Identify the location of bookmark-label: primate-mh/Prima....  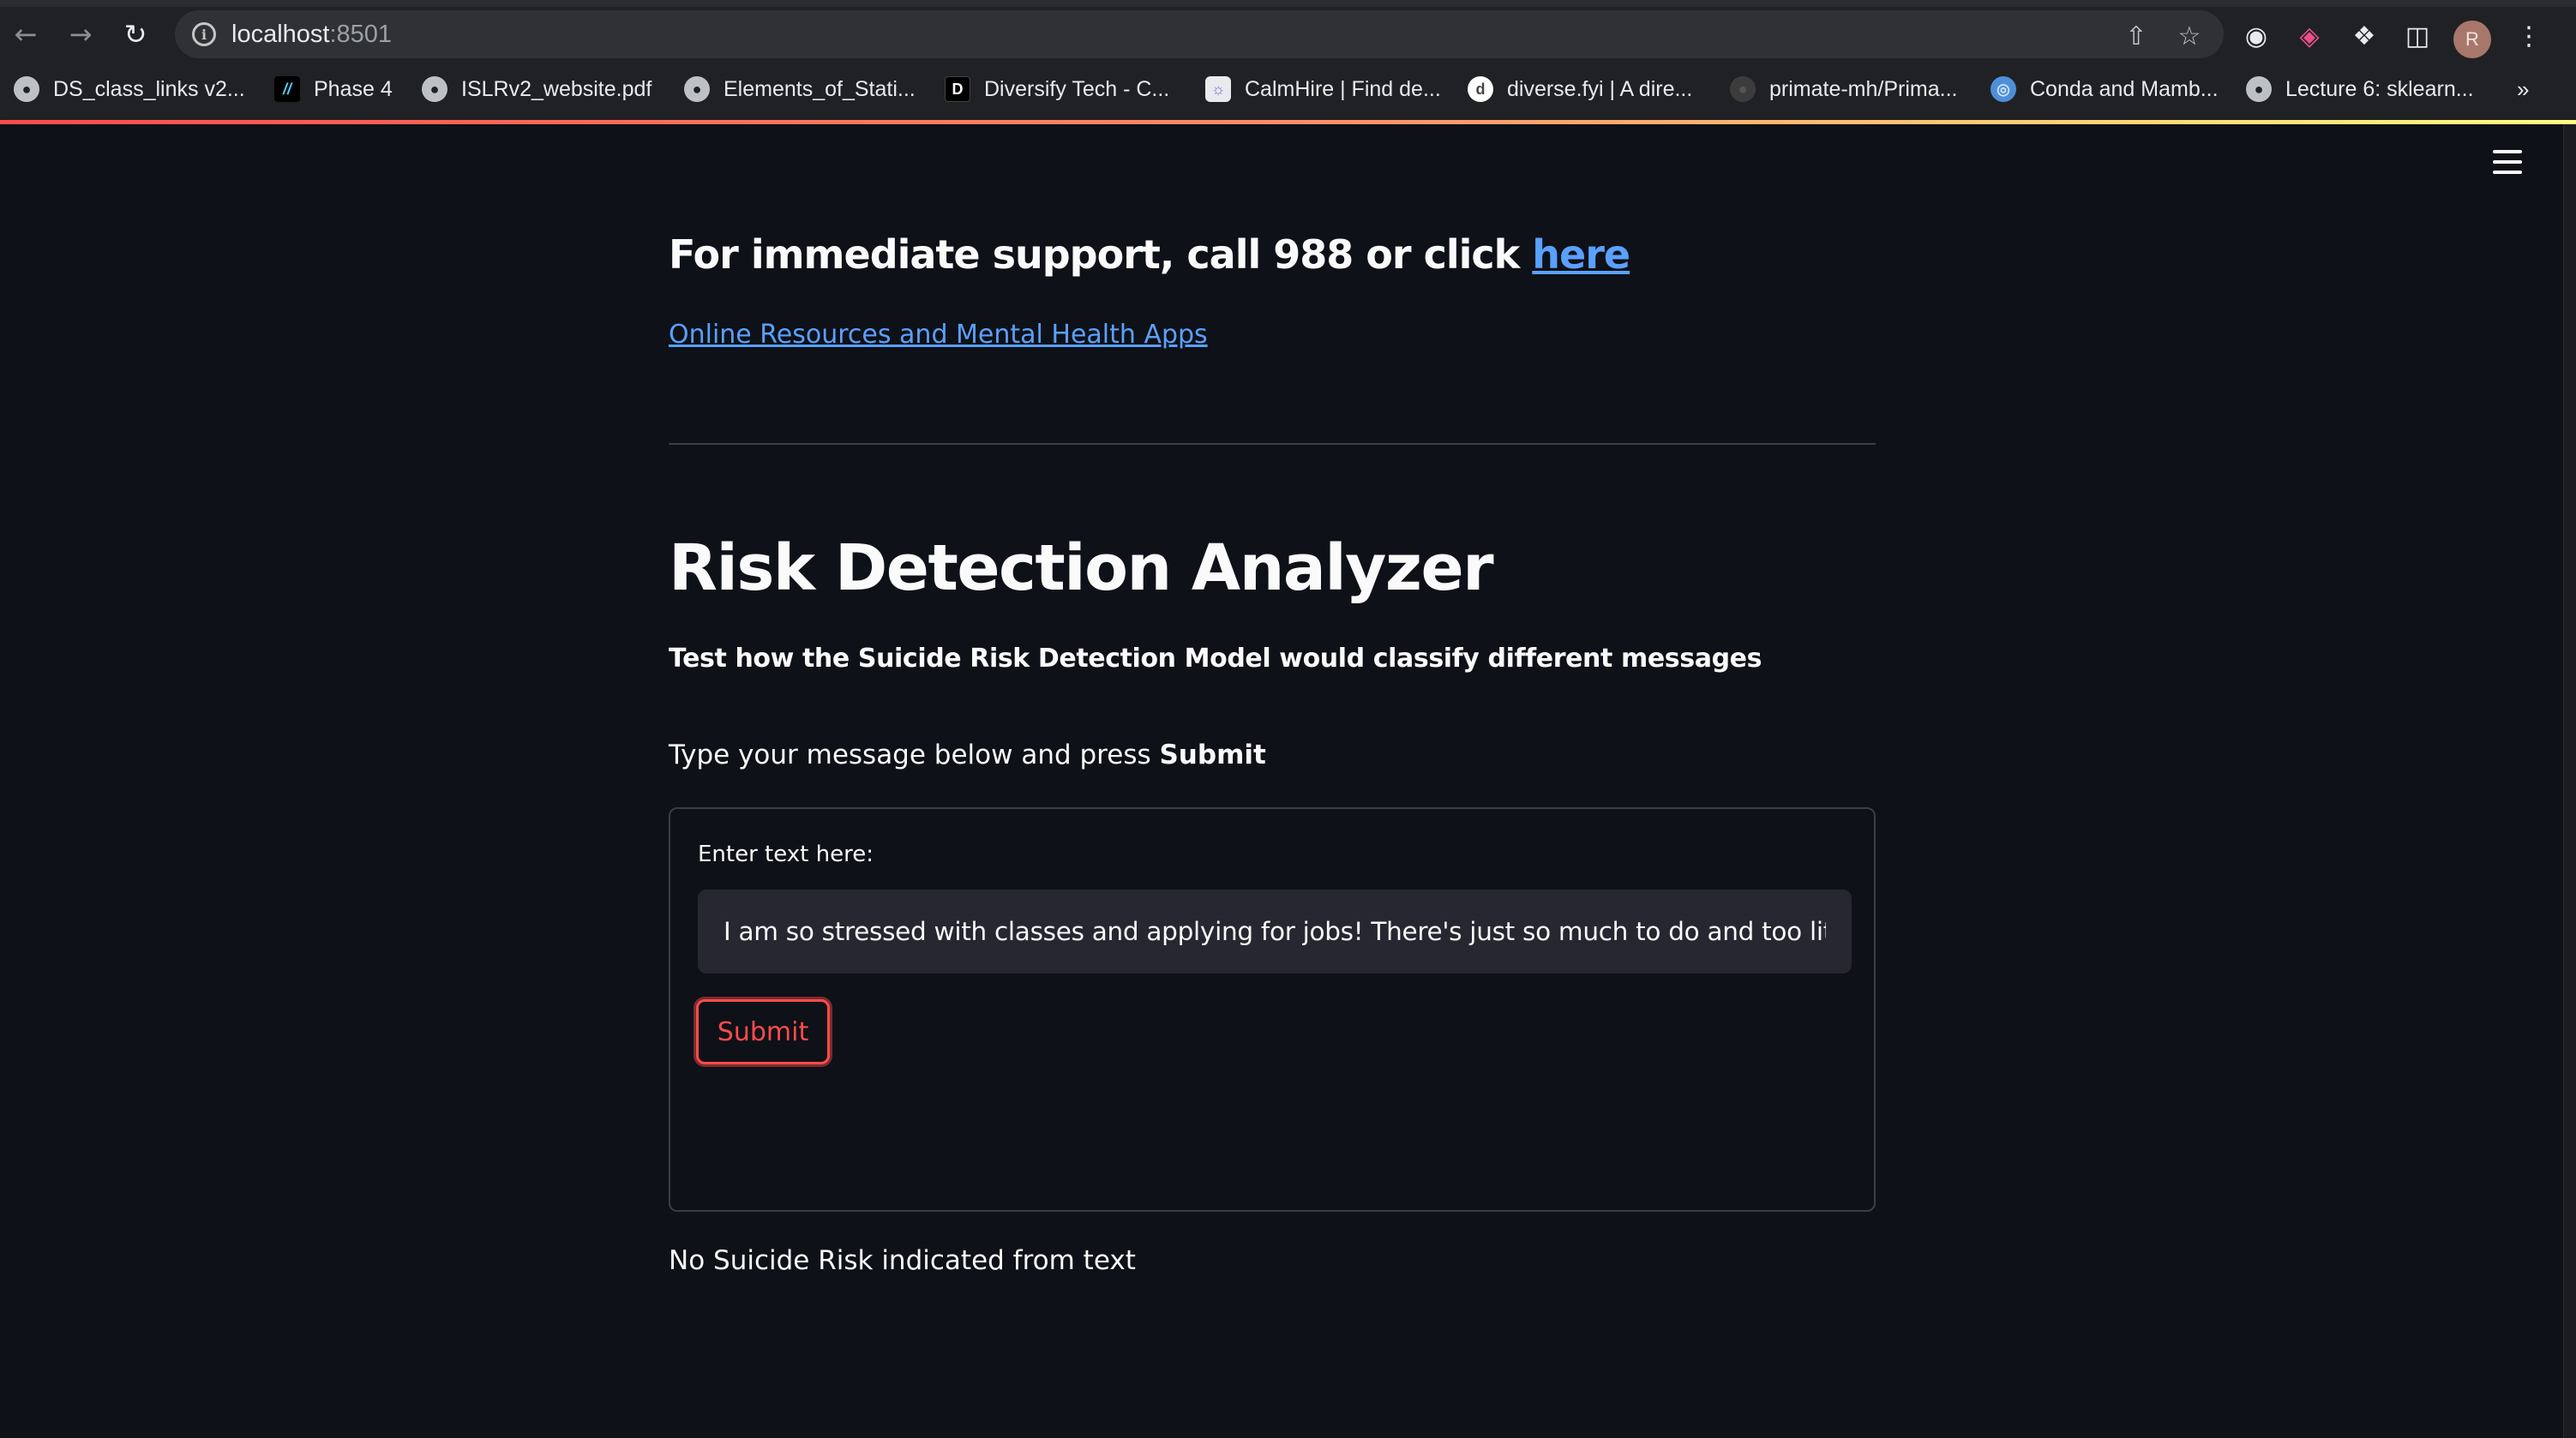
(1863, 88).